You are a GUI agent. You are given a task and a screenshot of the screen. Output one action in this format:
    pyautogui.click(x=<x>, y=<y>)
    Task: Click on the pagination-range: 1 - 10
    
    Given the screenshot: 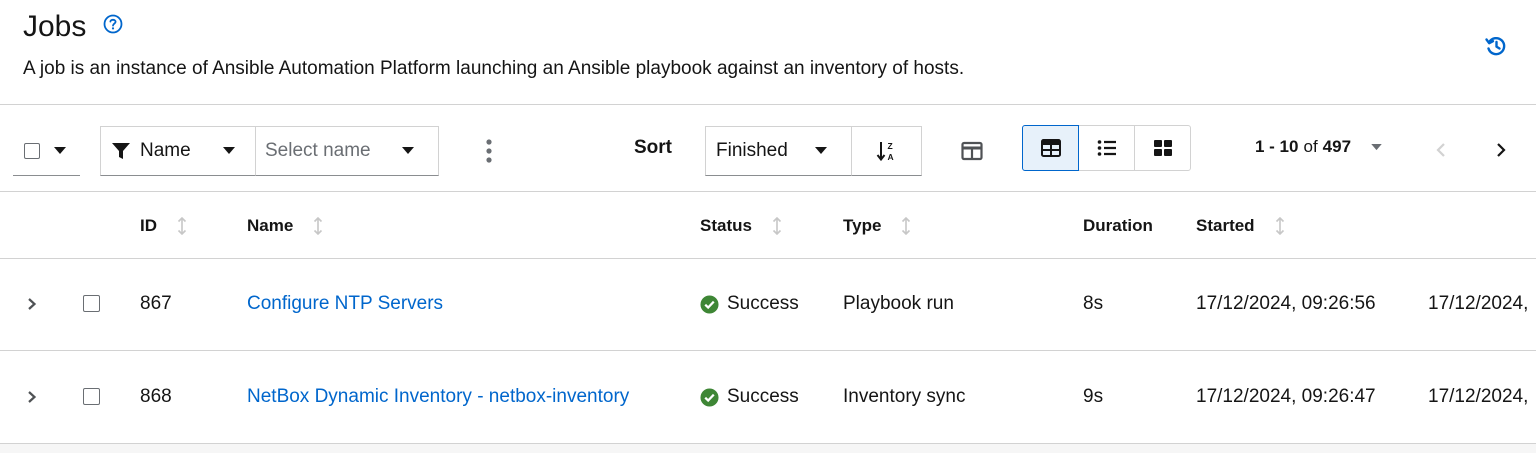 What is the action you would take?
    pyautogui.click(x=1277, y=146)
    